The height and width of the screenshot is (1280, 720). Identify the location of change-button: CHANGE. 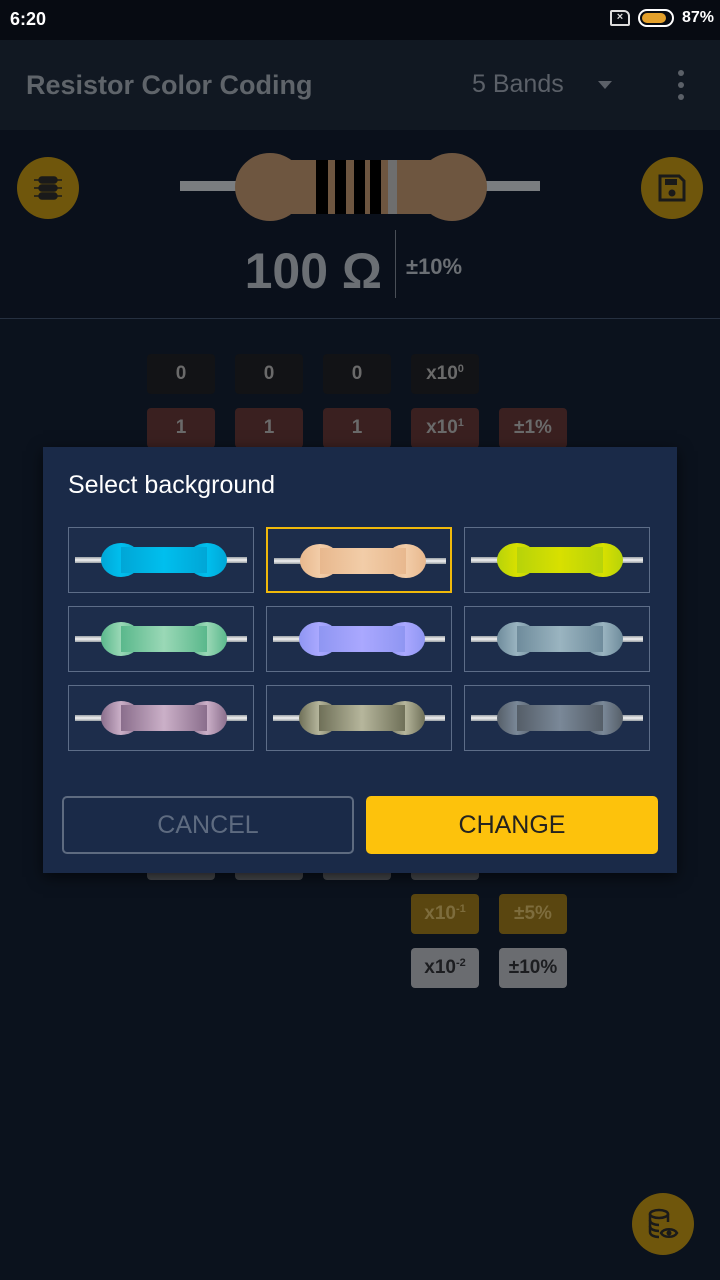
(512, 825).